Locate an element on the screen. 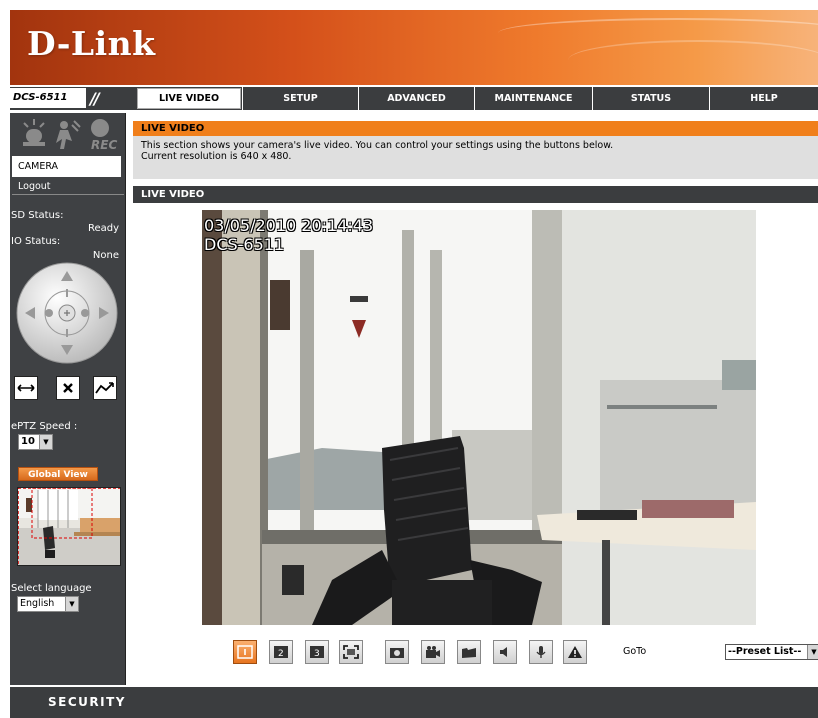  model-name: DCS-6511 is located at coordinates (48, 98).